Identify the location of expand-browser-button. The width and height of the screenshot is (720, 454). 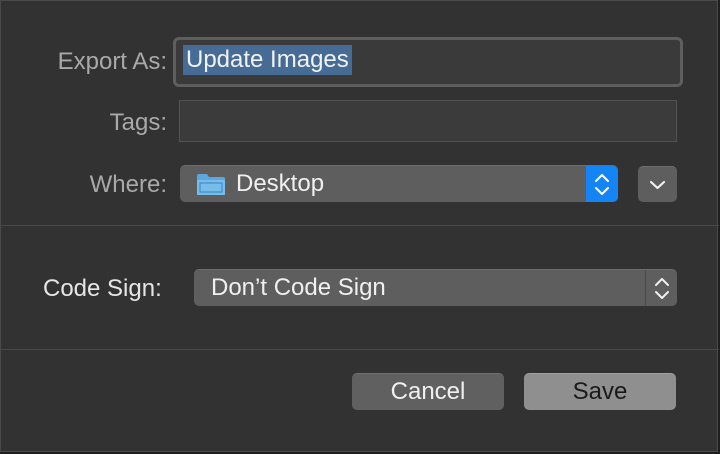
(657, 184).